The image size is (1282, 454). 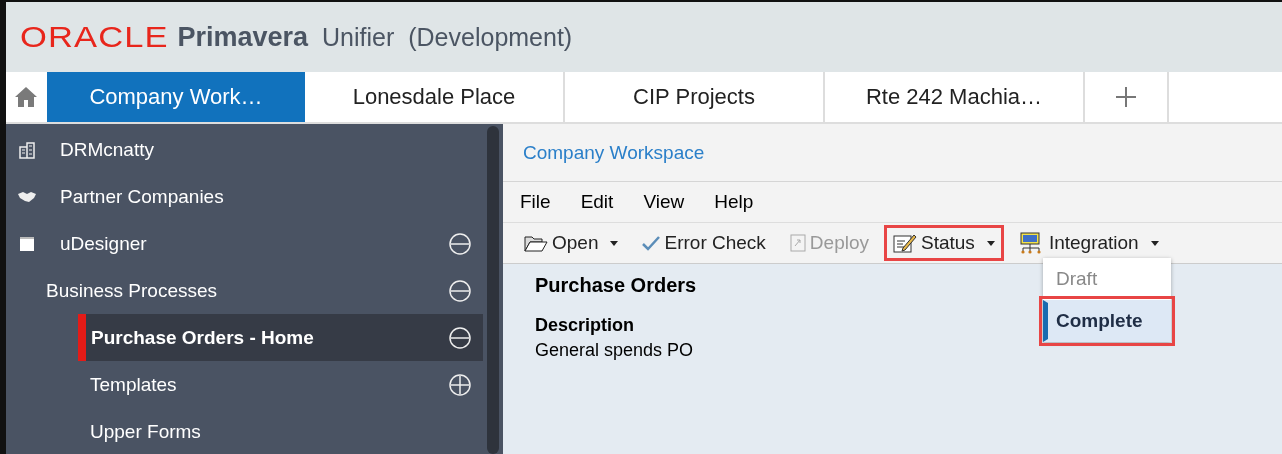 What do you see at coordinates (244, 431) in the screenshot?
I see `tree-item: Upper Forms` at bounding box center [244, 431].